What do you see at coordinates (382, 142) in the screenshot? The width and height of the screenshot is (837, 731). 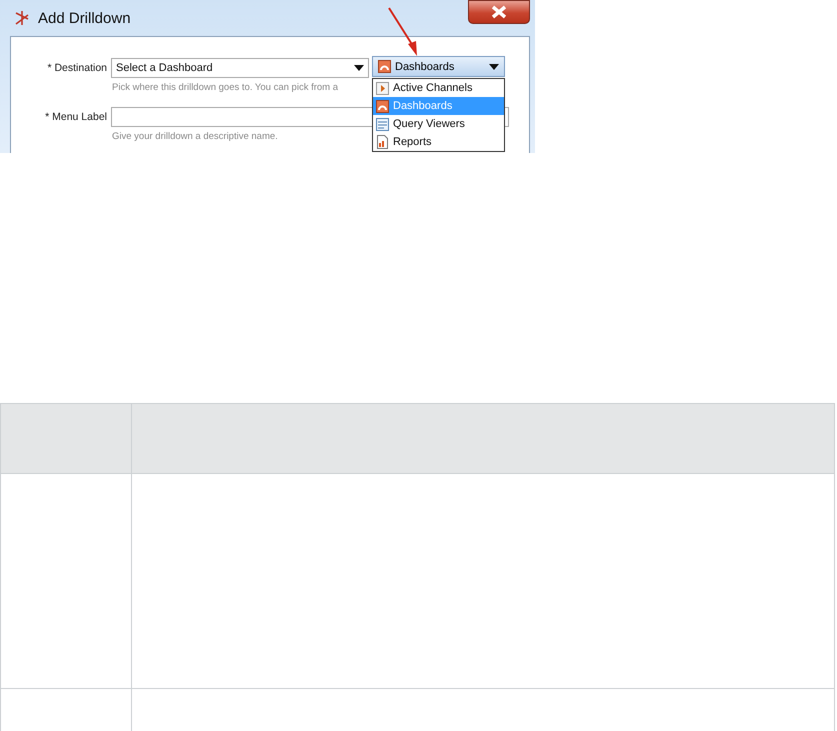 I see `report-icon` at bounding box center [382, 142].